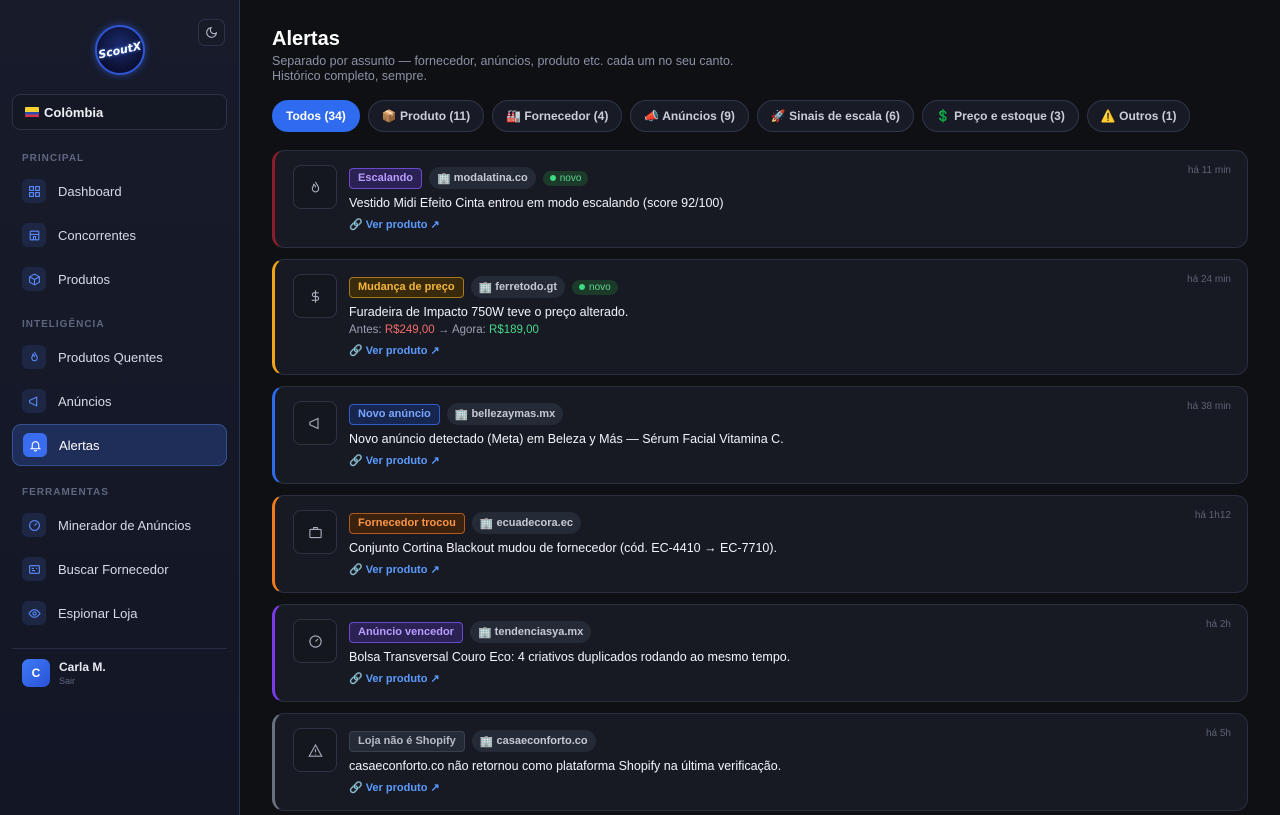 Image resolution: width=1280 pixels, height=815 pixels. I want to click on warning-icon, so click(315, 750).